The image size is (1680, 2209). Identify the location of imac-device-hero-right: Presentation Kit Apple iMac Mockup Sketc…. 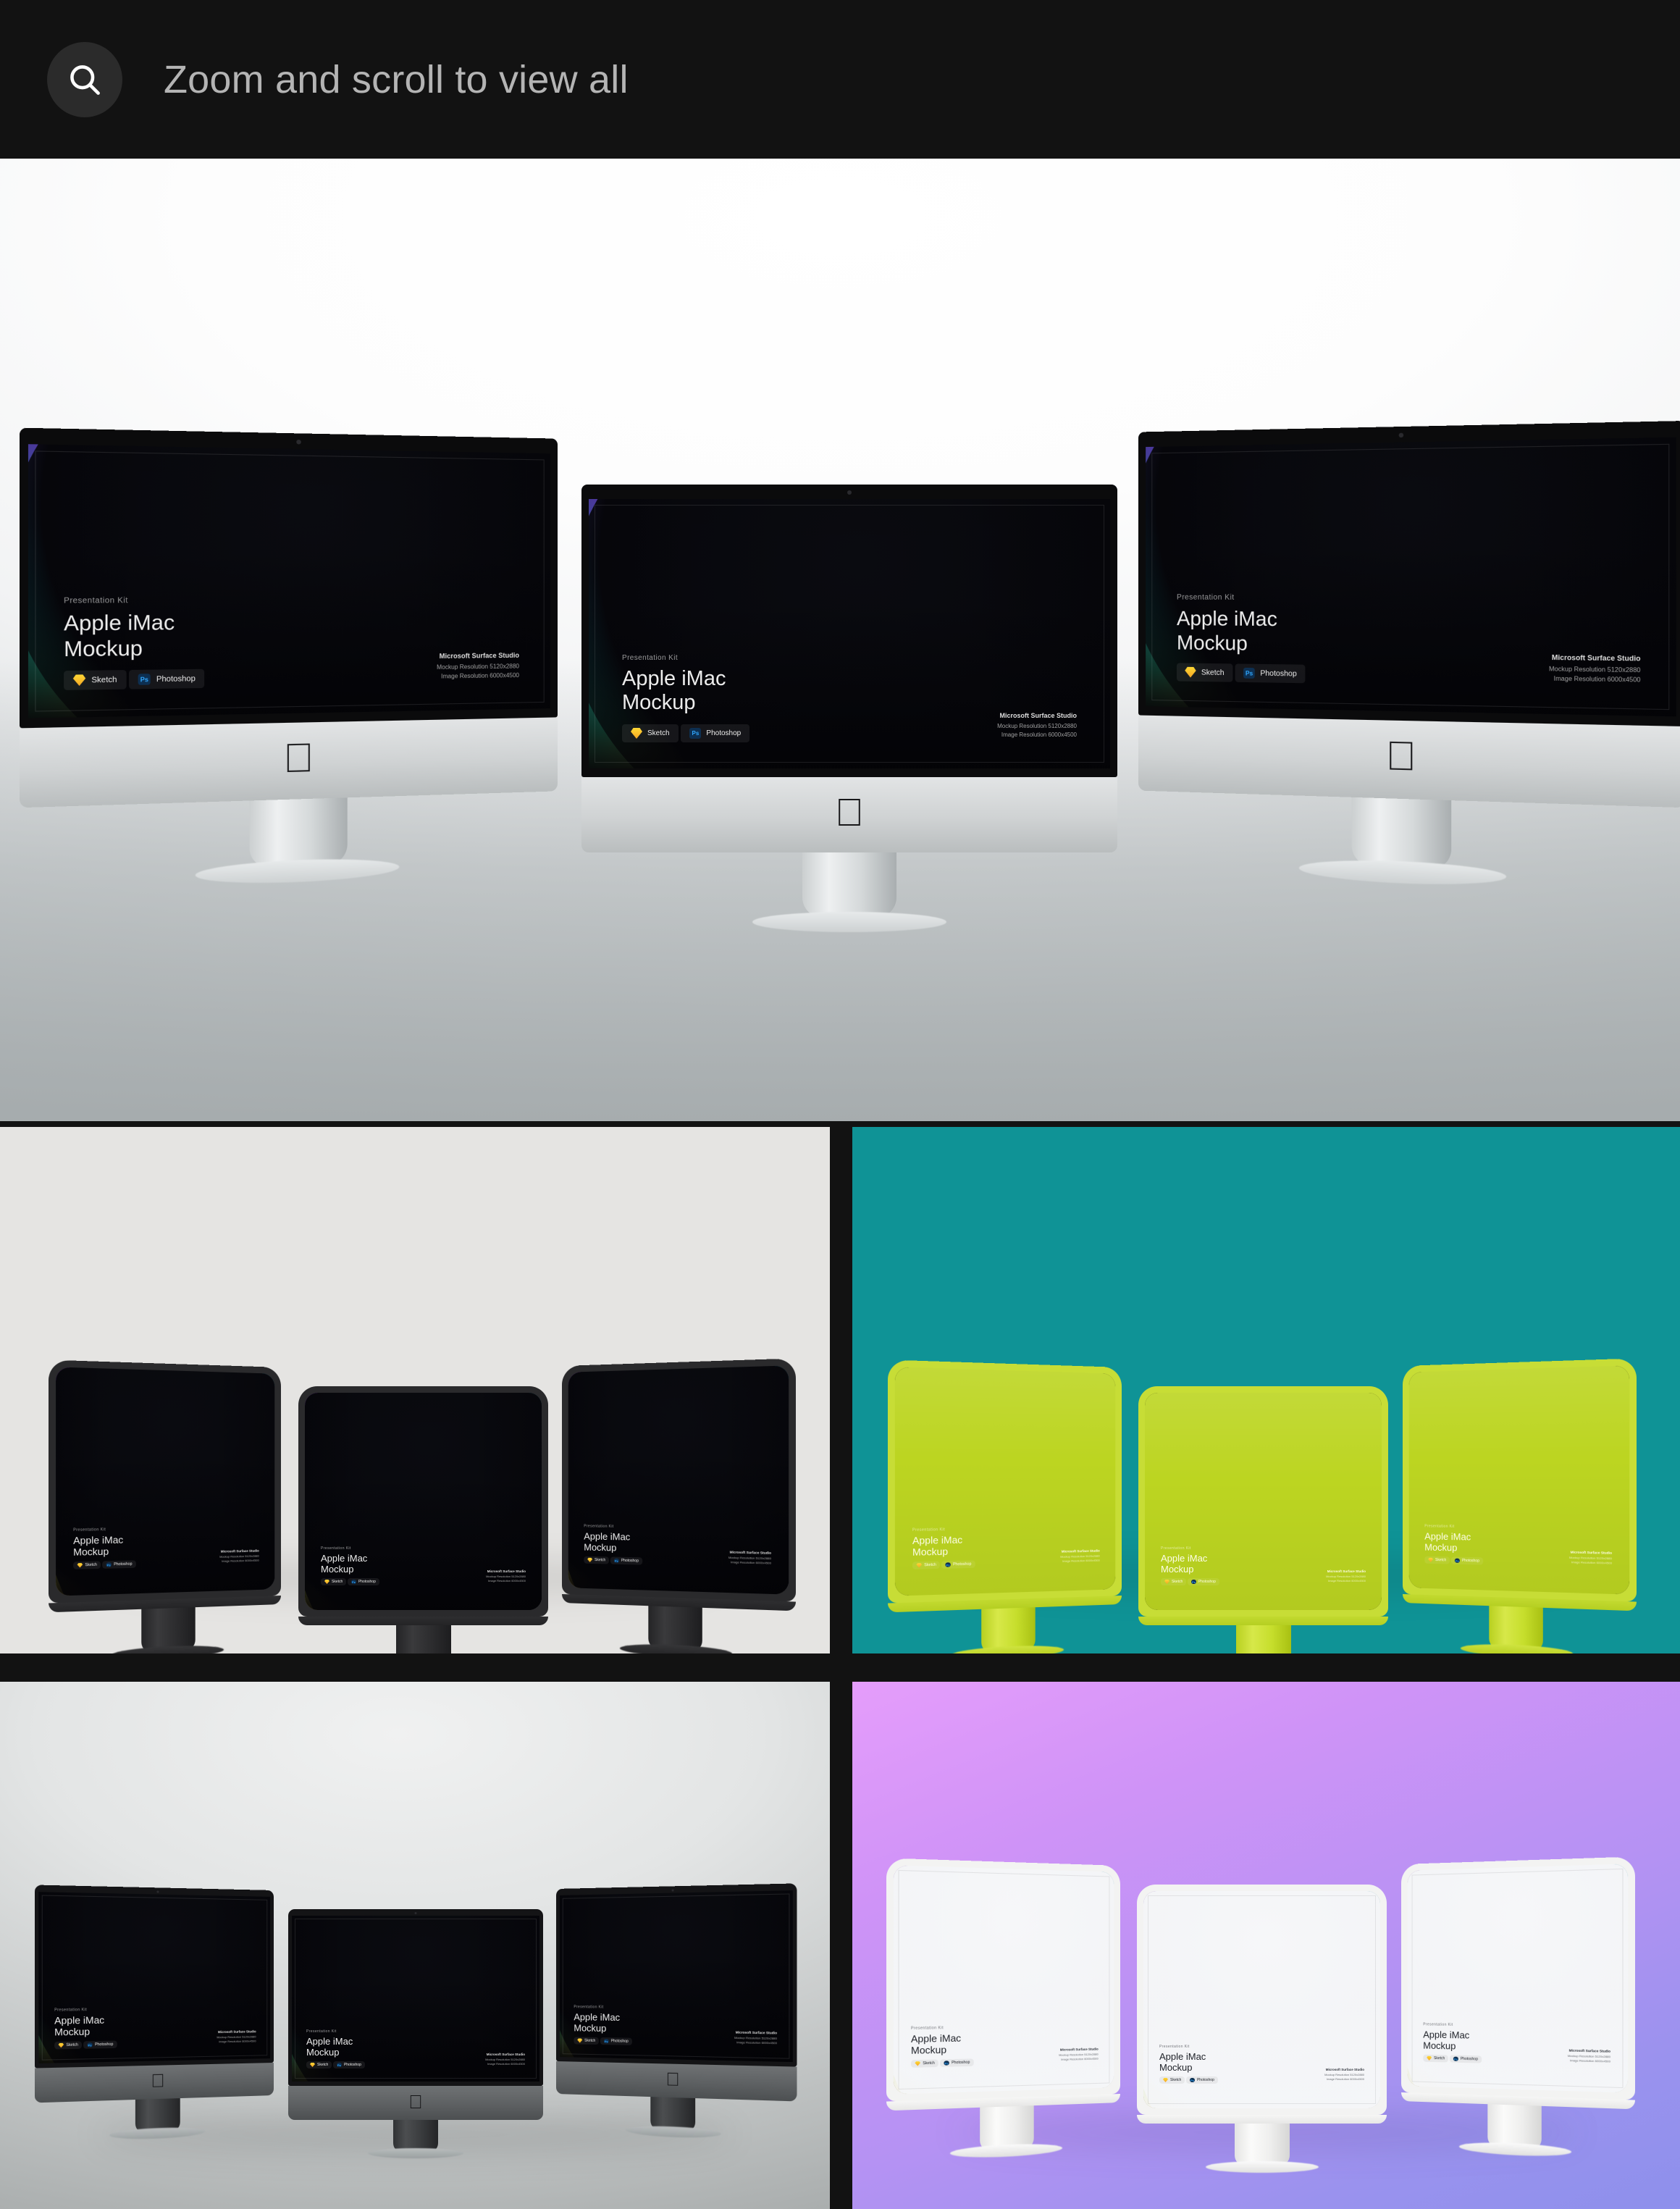
(1409, 654).